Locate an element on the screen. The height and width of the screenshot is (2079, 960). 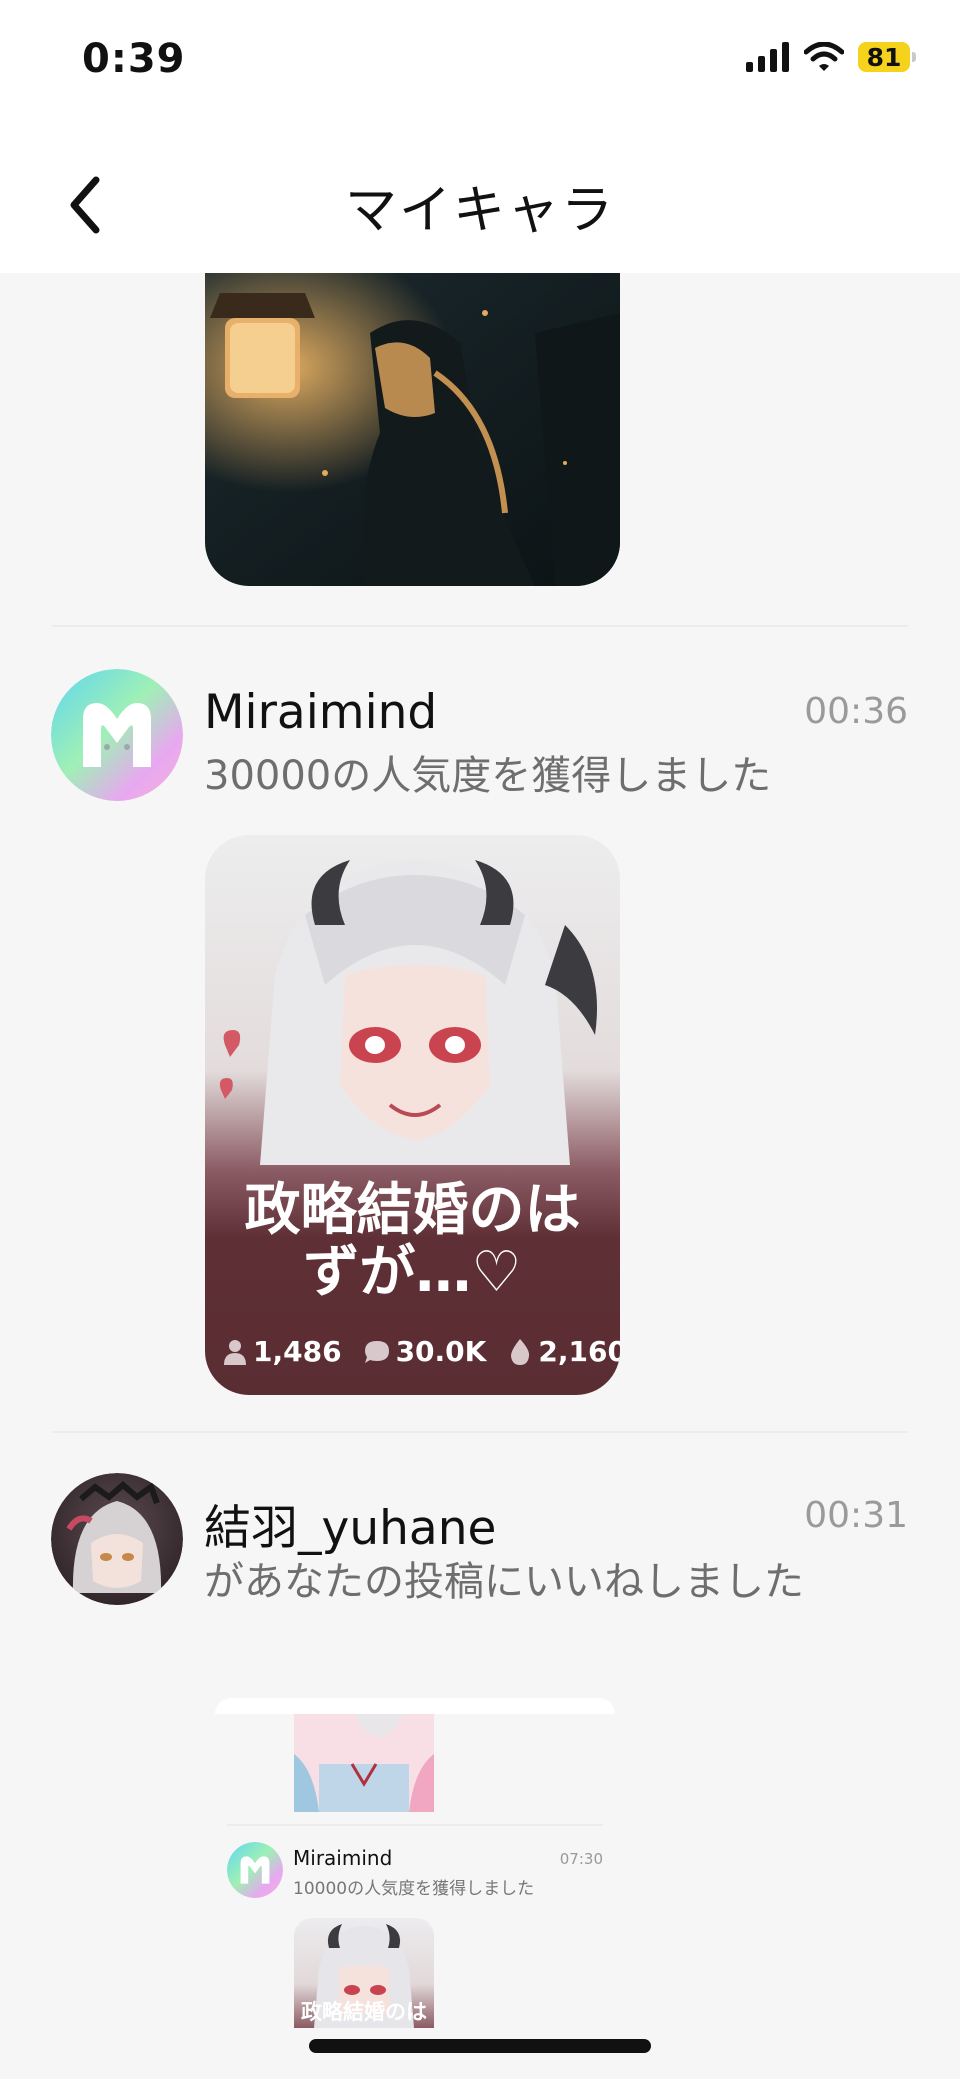
notification-message: があなたの投稿にいいねしました is located at coordinates (504, 1582).